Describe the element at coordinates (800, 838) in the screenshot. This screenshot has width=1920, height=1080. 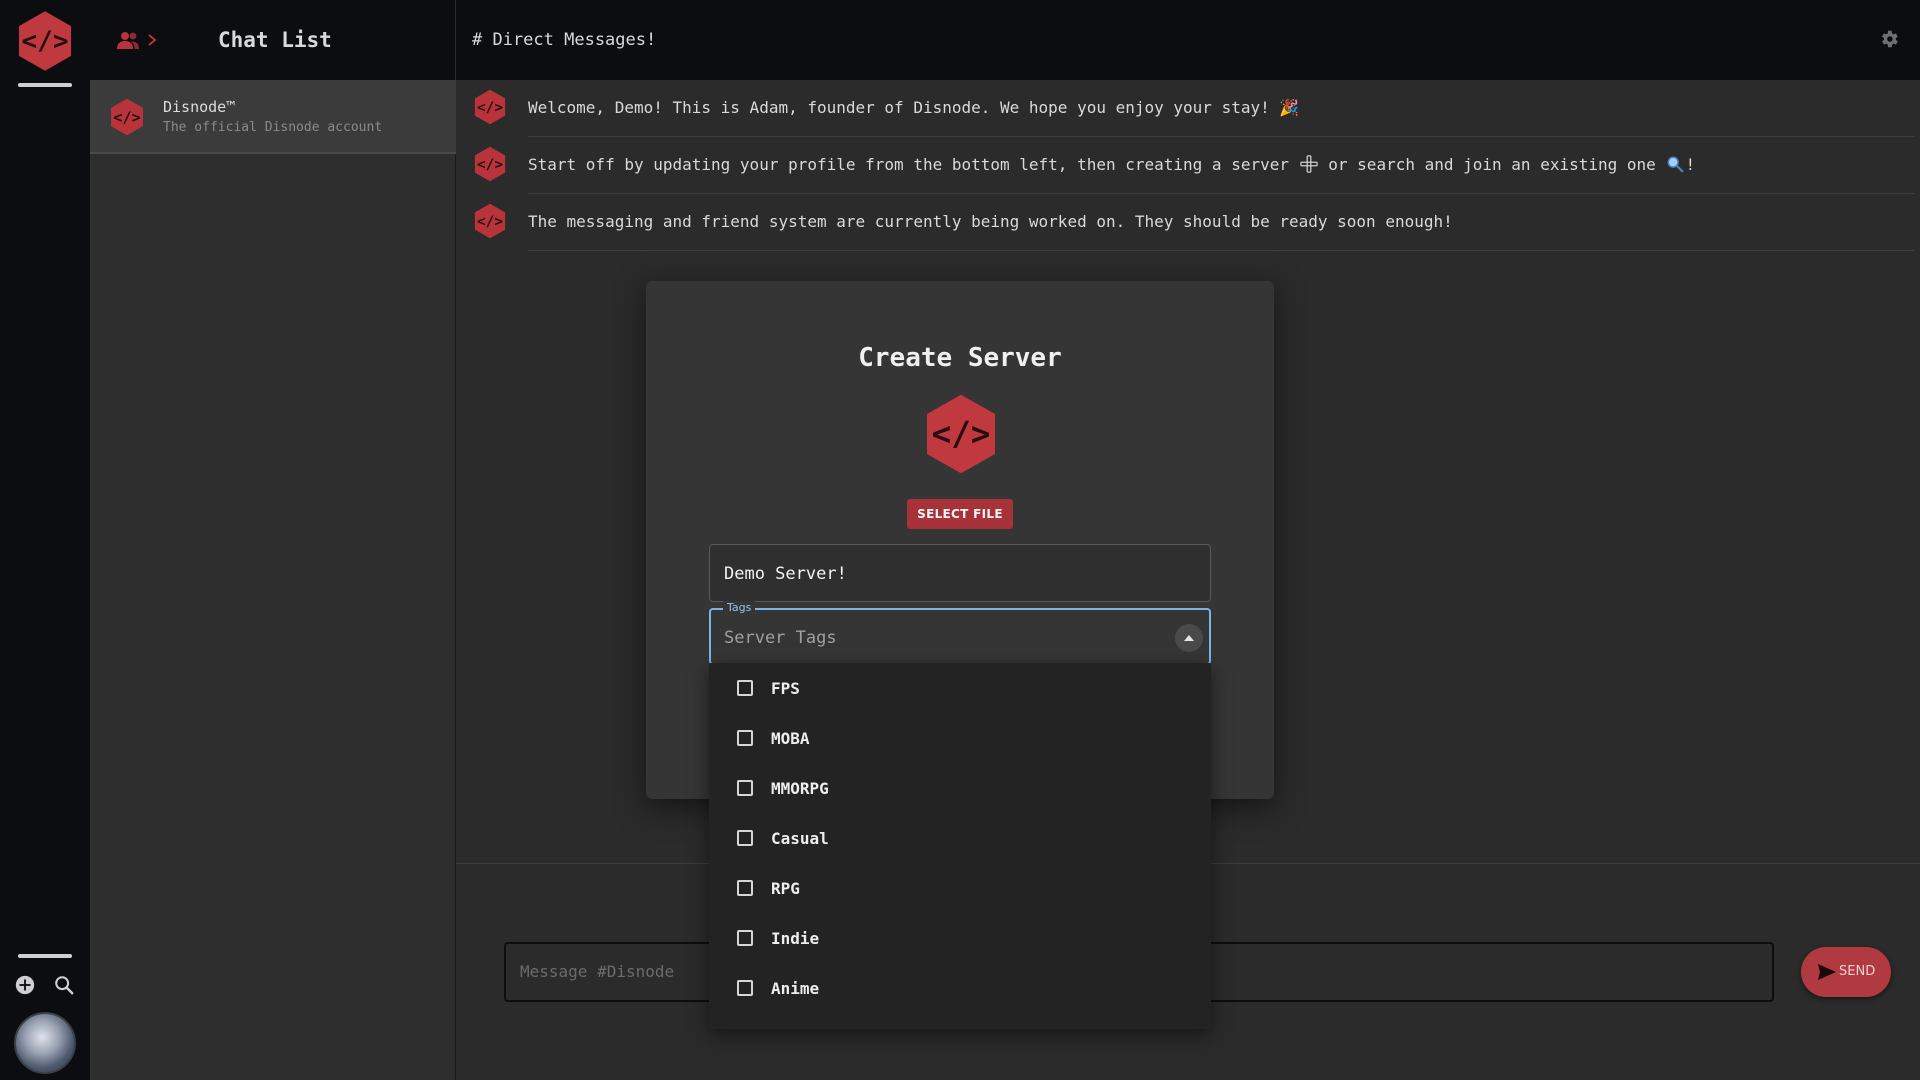
I see `tag-option-label: Casual` at that location.